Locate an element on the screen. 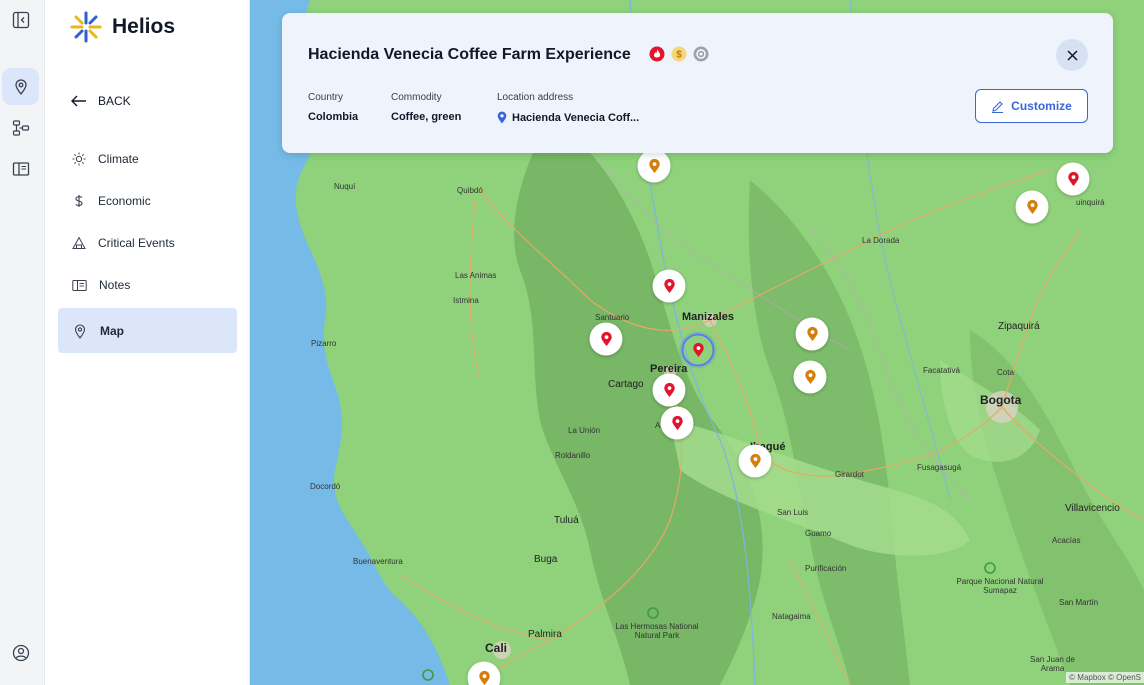 The height and width of the screenshot is (685, 1144). warning-icon is located at coordinates (79, 242).